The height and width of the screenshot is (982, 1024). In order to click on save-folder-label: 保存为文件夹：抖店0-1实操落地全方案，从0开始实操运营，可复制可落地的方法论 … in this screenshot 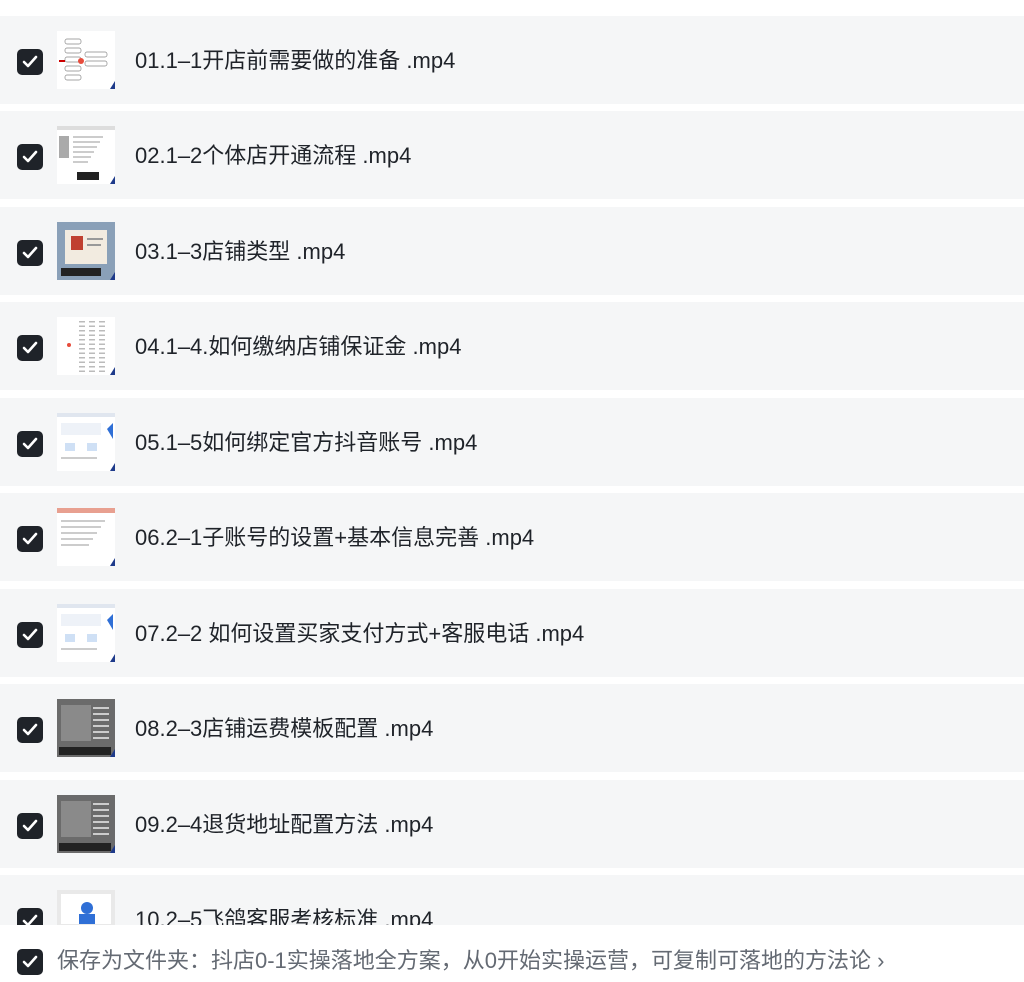, I will do `click(470, 961)`.